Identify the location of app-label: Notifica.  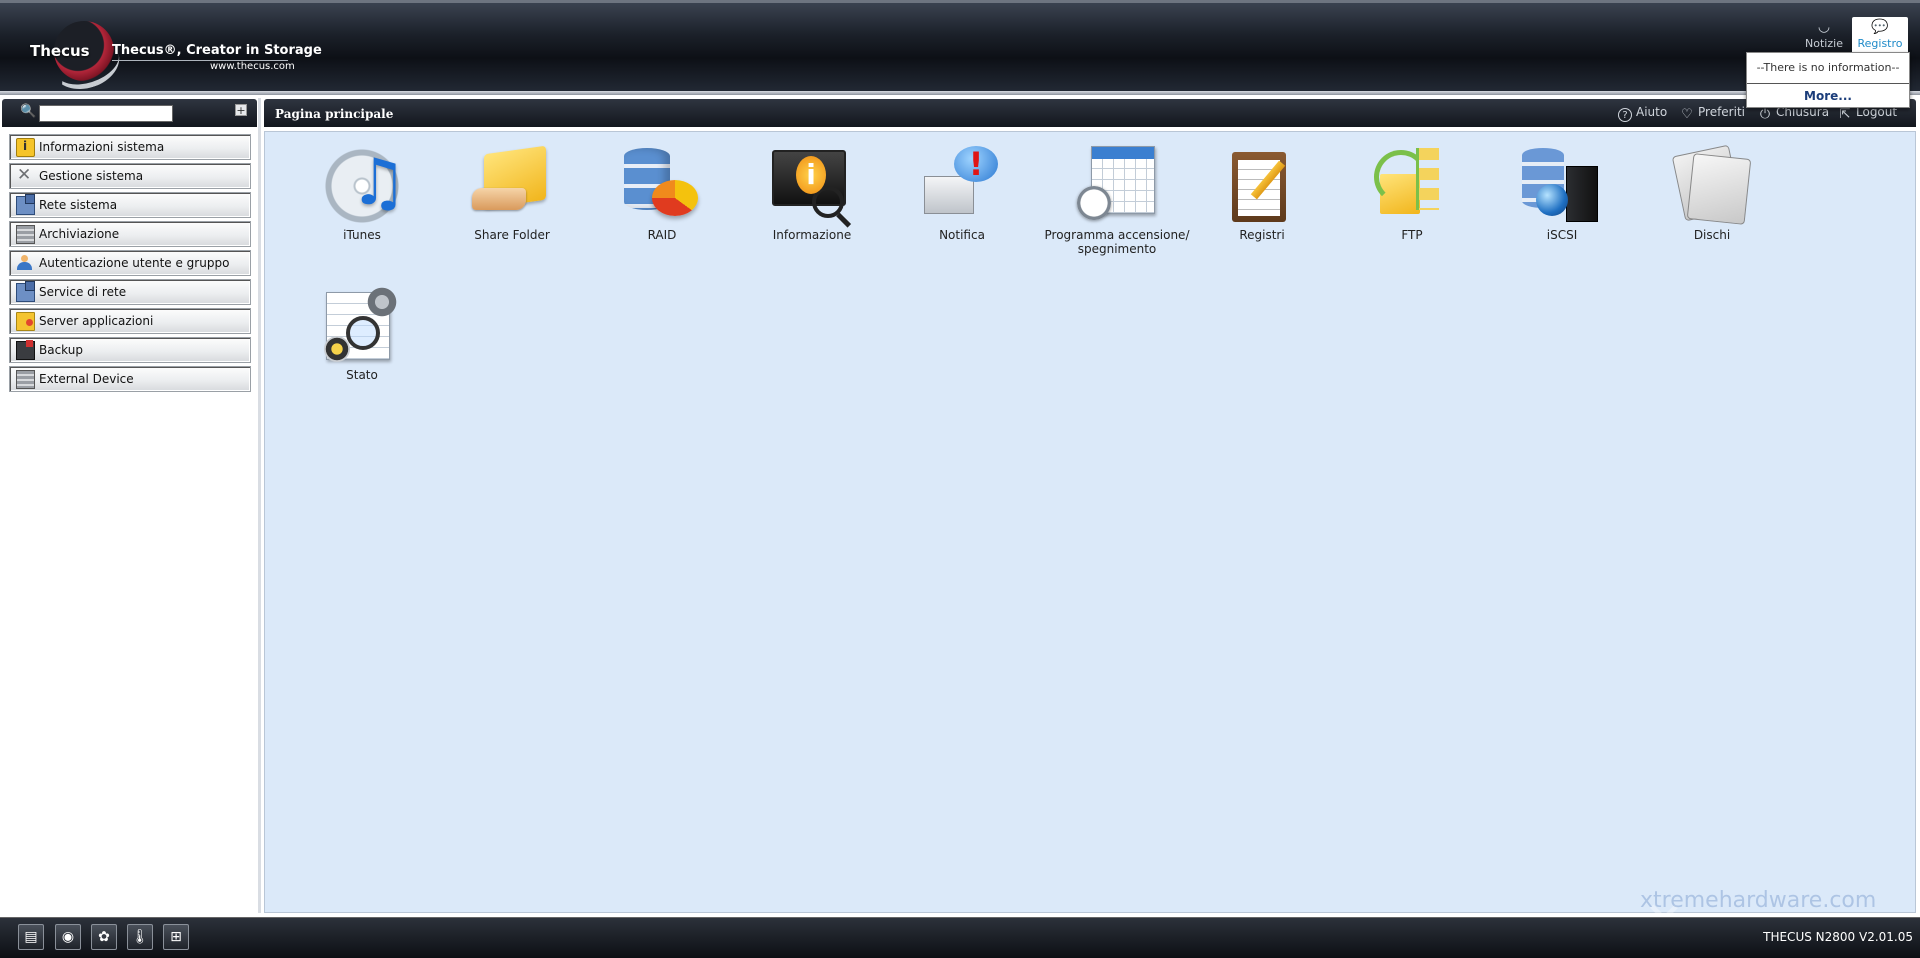
(962, 235).